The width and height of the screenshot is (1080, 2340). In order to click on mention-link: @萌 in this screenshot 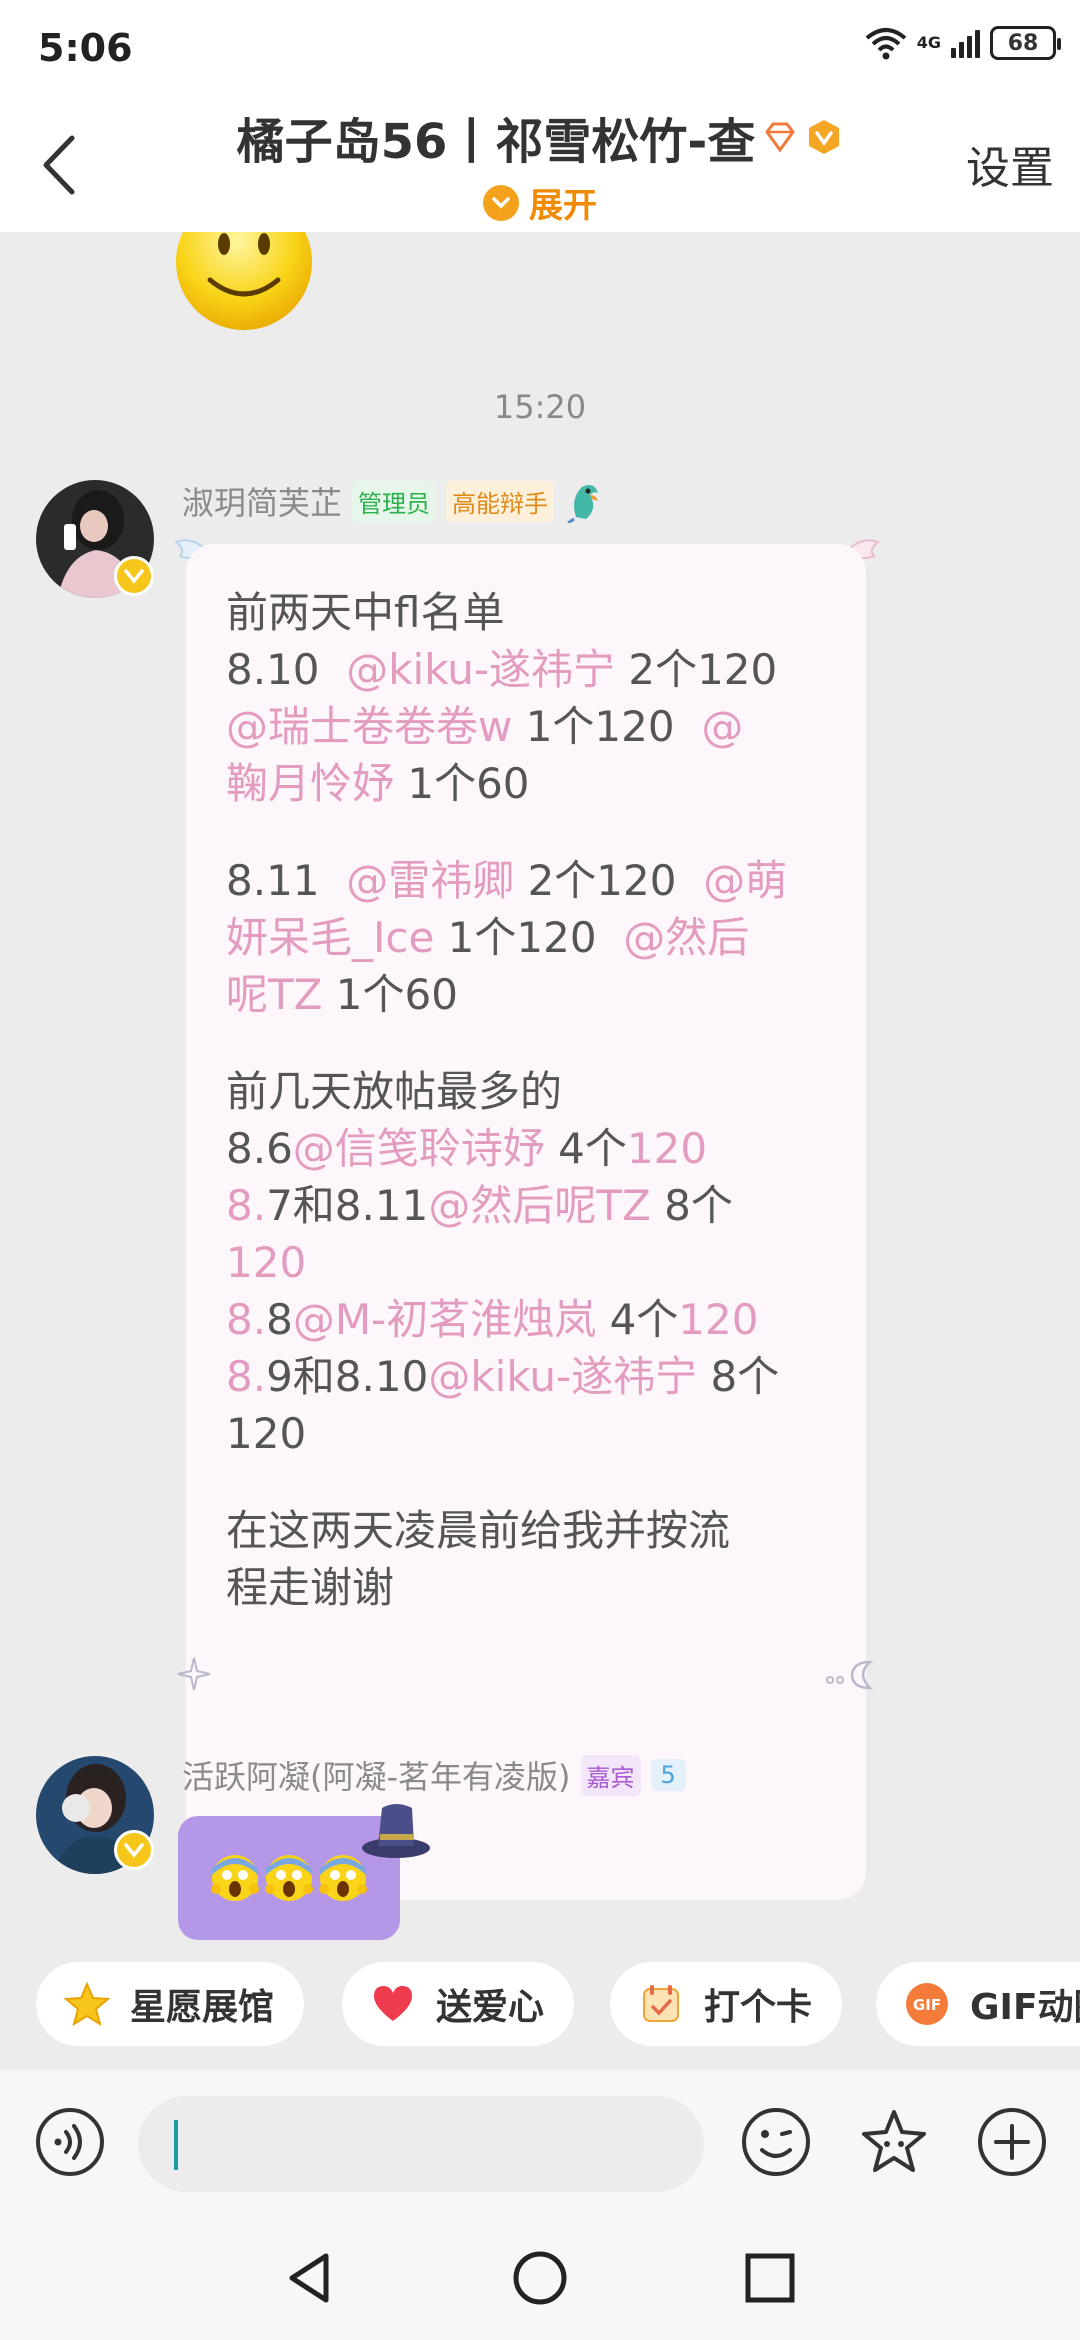, I will do `click(745, 880)`.